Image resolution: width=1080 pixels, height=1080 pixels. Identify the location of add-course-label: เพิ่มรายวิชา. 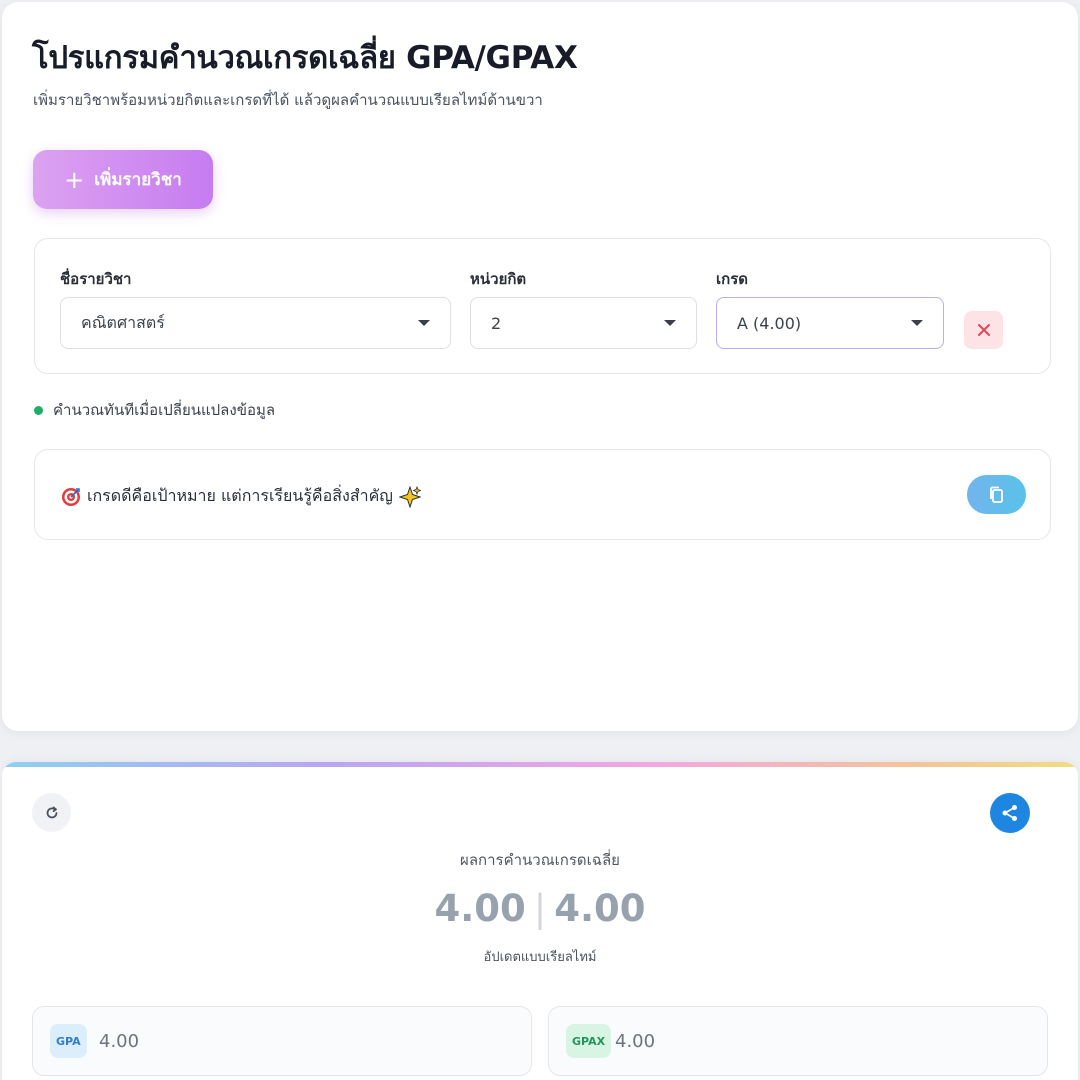
(138, 180).